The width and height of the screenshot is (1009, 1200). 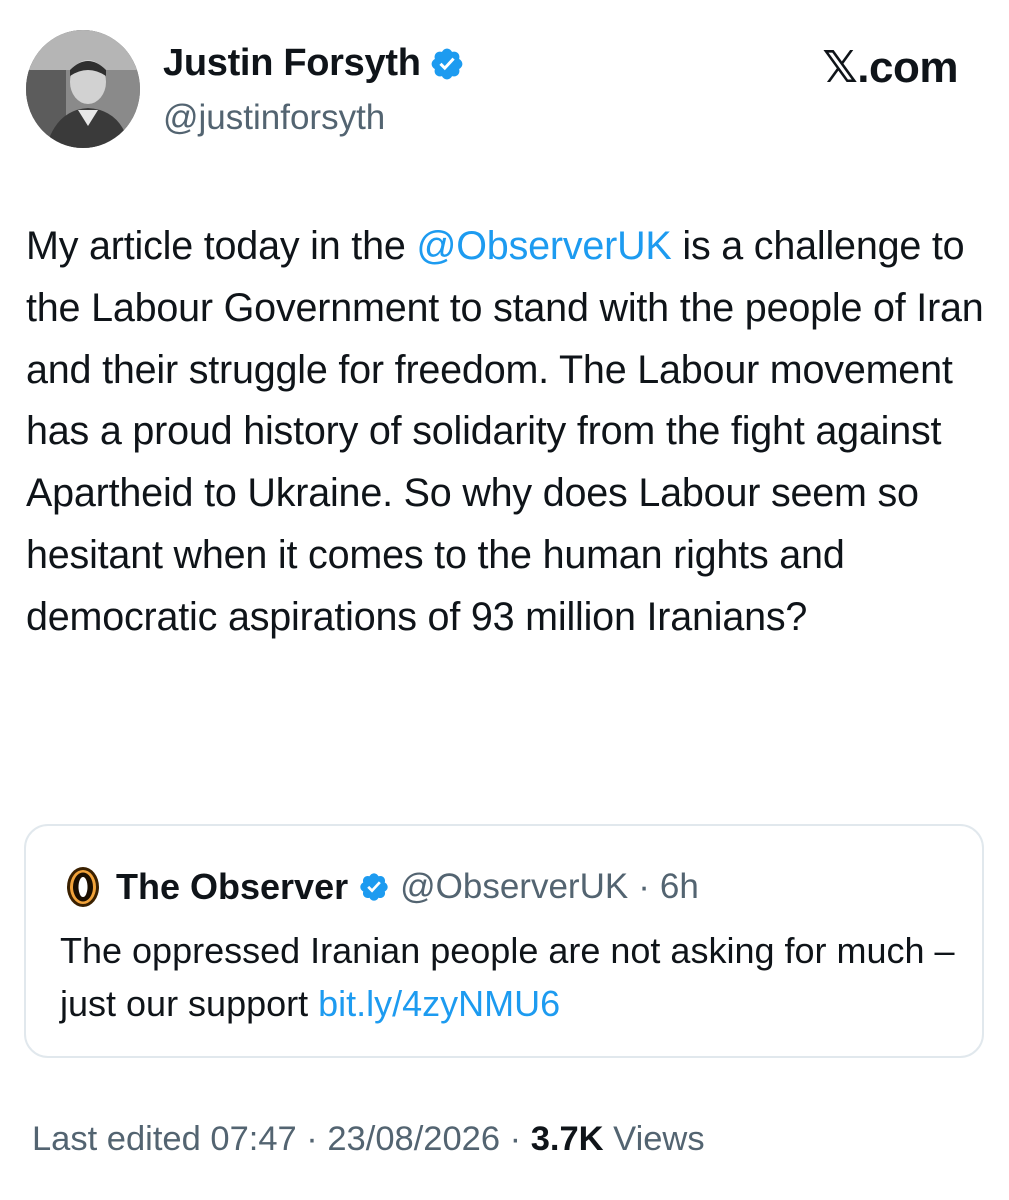 I want to click on author-avatar, so click(x=83, y=89).